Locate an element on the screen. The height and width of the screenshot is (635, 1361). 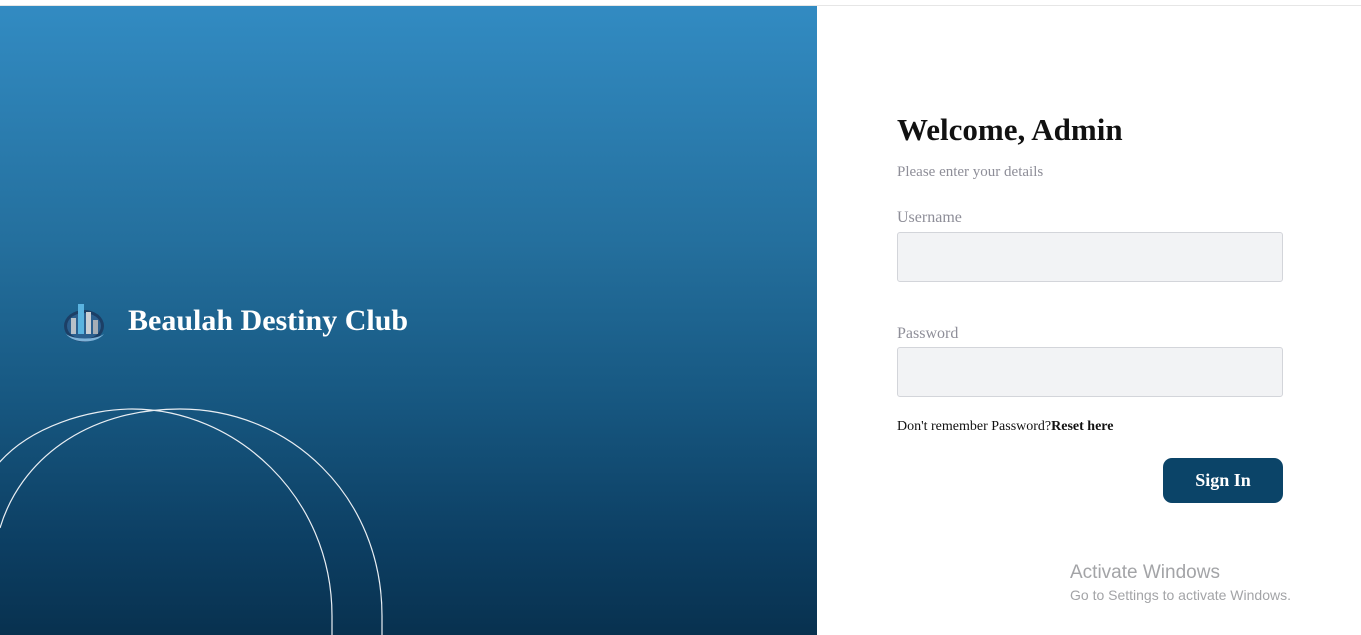
brand-name: Beaulah Destiny Club is located at coordinates (268, 320).